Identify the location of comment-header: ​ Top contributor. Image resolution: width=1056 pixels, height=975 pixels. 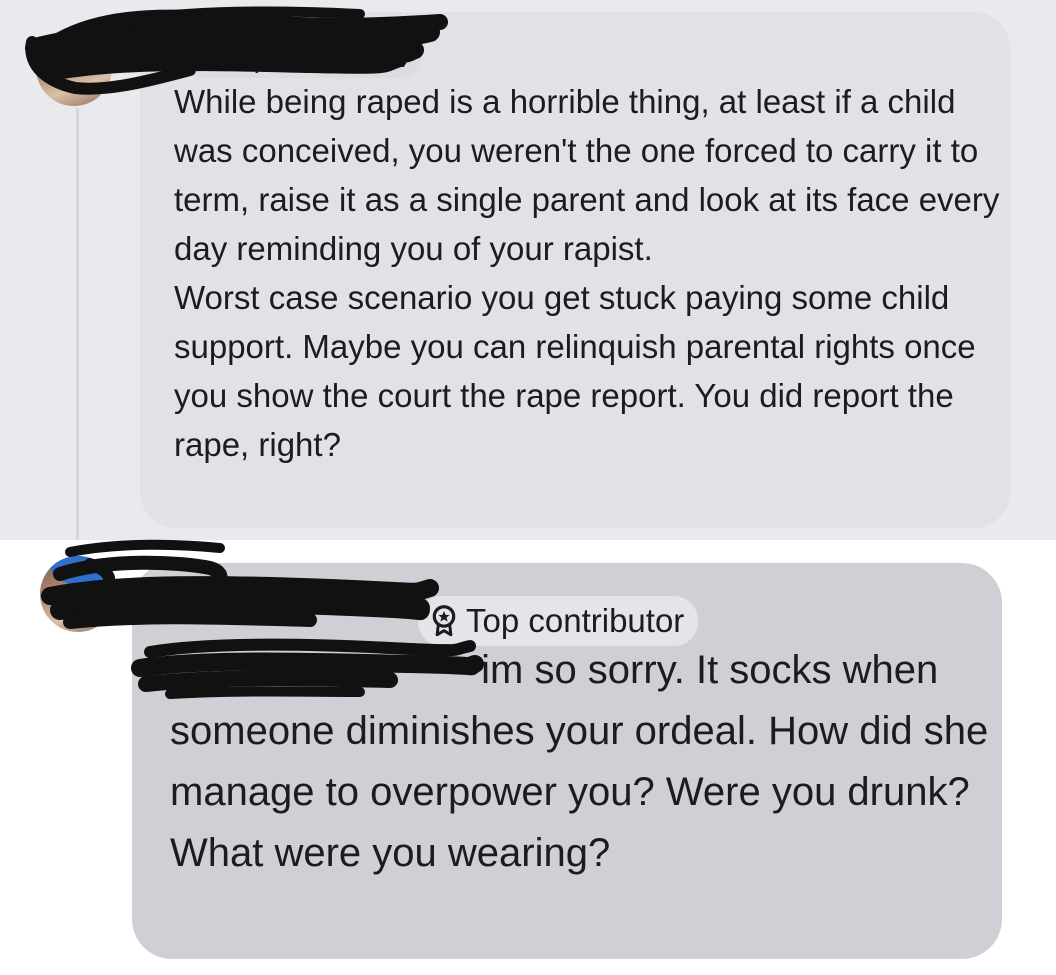
(298, 58).